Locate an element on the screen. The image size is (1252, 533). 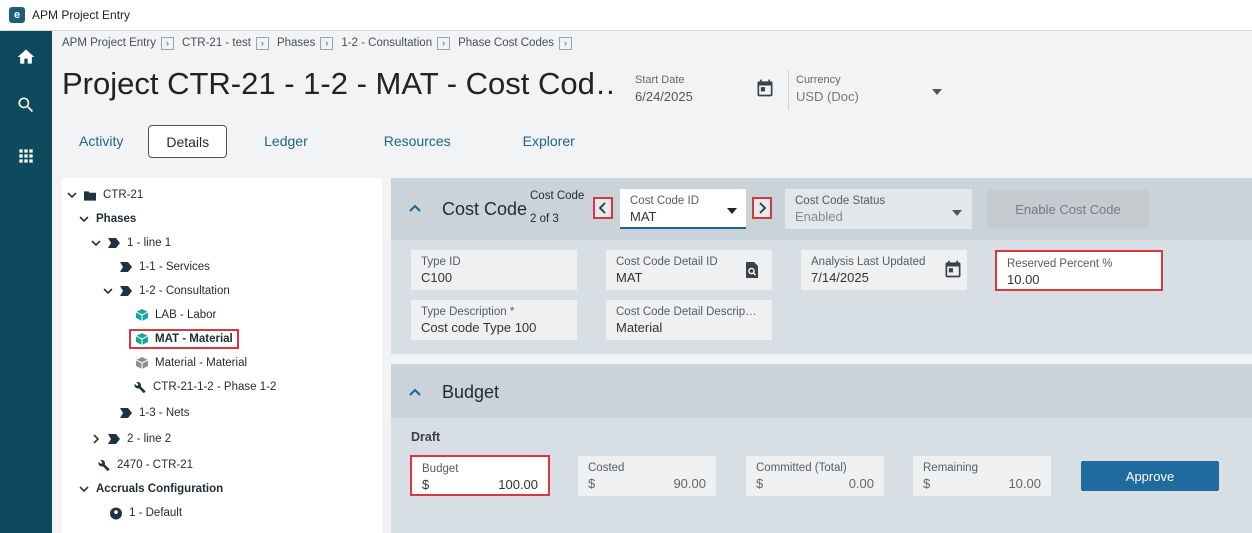
reserved-percent-value: 10.00 is located at coordinates (1023, 279).